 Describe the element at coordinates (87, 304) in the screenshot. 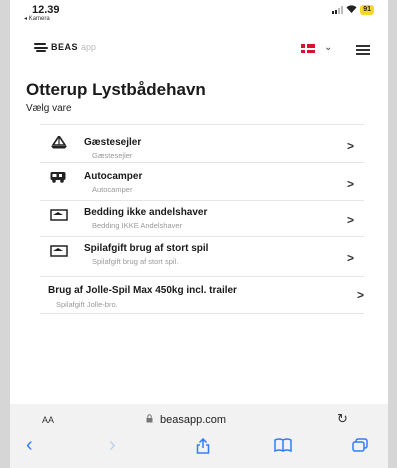

I see `item-description: Spilafgift Jolle-bro.` at that location.